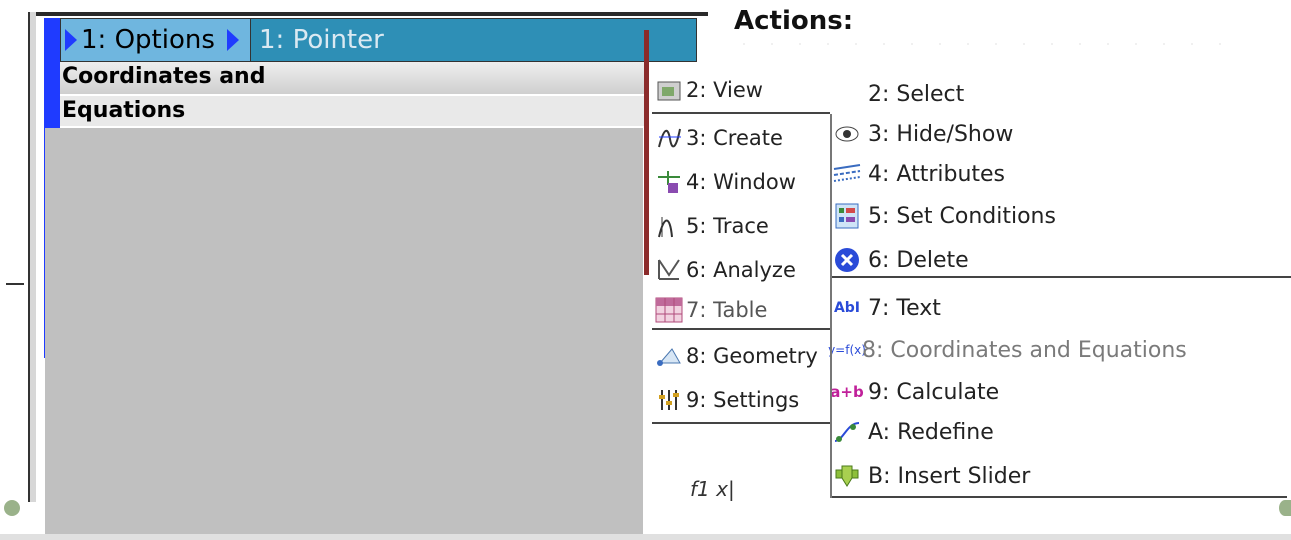  What do you see at coordinates (1059, 432) in the screenshot?
I see `submenu-item-redefine: A: Redefine` at bounding box center [1059, 432].